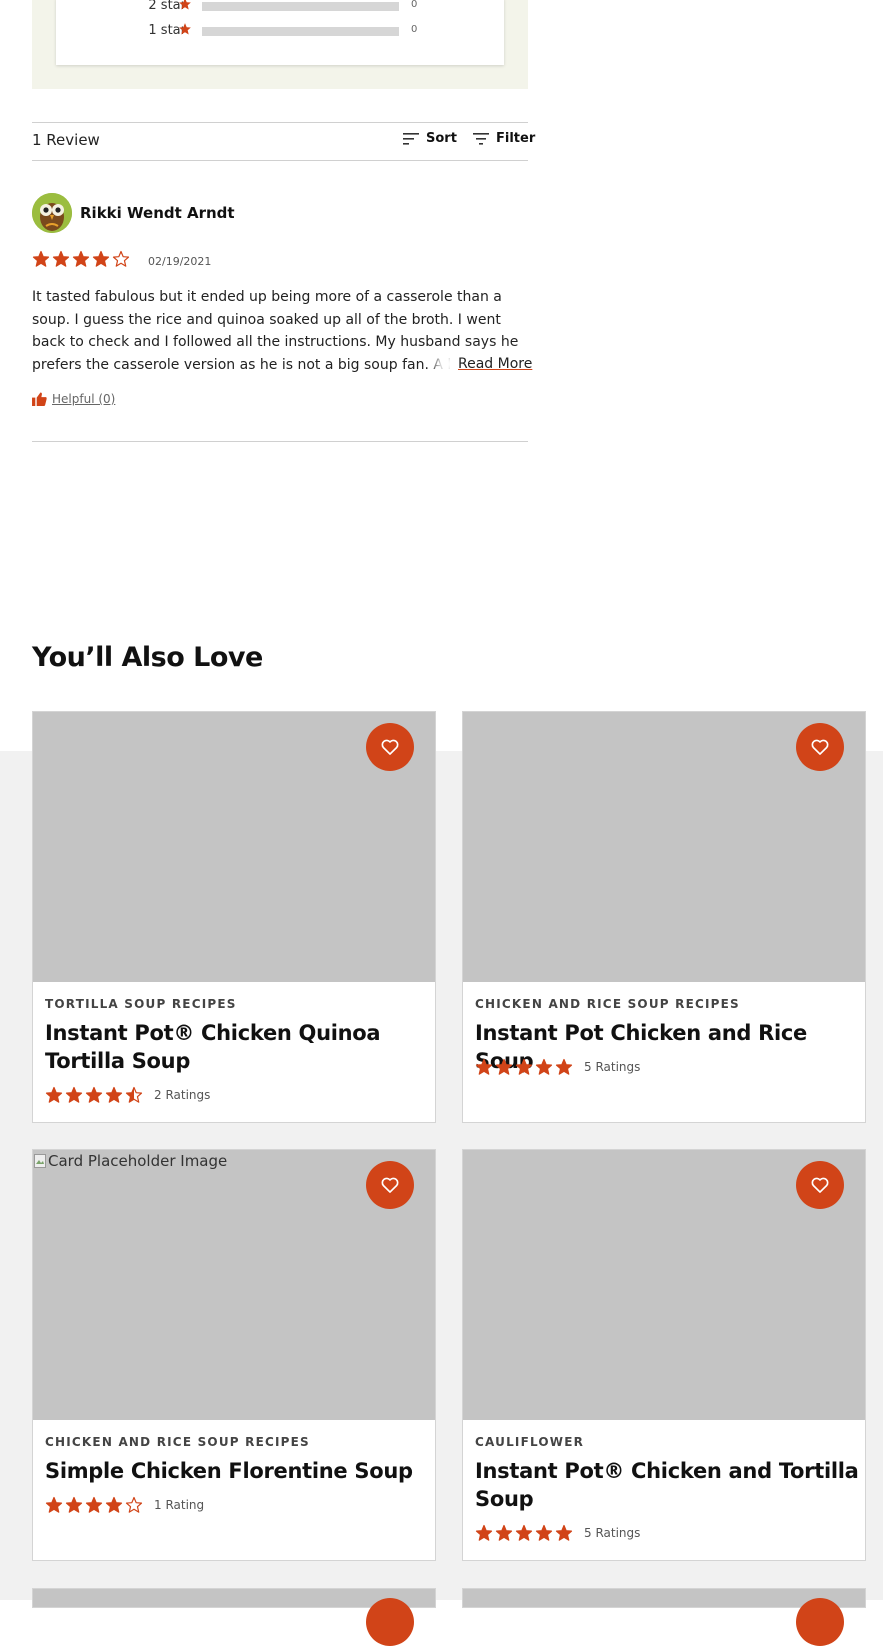 This screenshot has width=883, height=1646. What do you see at coordinates (124, 1505) in the screenshot?
I see `recipe-card-rating: 1 Rating` at bounding box center [124, 1505].